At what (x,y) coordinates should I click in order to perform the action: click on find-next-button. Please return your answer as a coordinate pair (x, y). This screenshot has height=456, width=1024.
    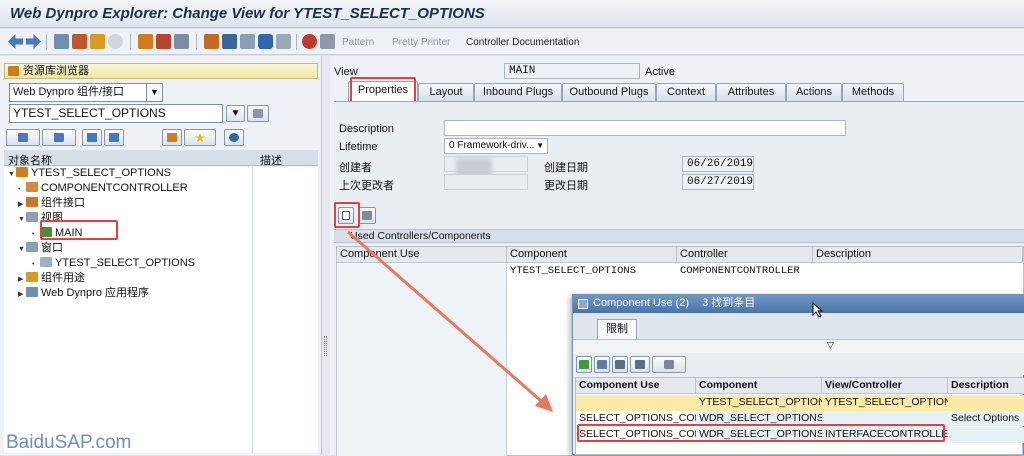
    Looking at the image, I should click on (640, 364).